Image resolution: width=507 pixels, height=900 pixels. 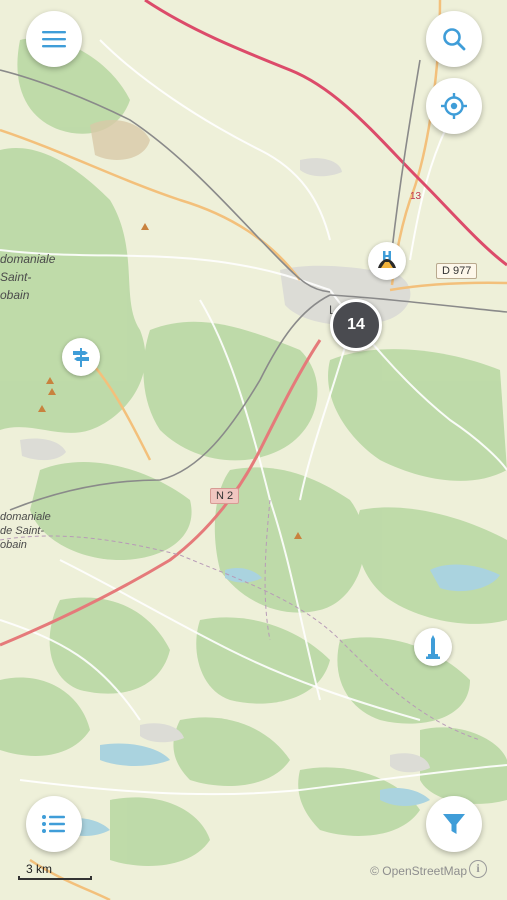 I want to click on forest-label-south-line3: obain, so click(x=13, y=545).